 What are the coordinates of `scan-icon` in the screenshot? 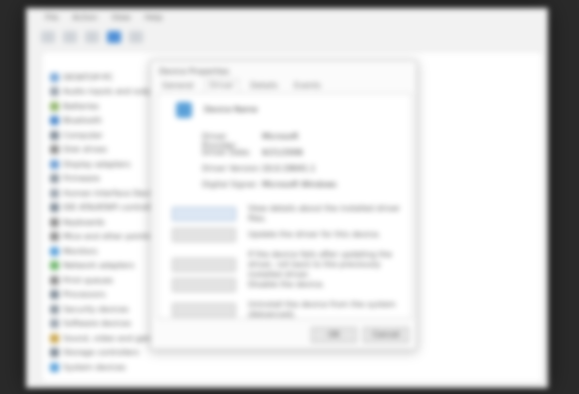 It's located at (136, 37).